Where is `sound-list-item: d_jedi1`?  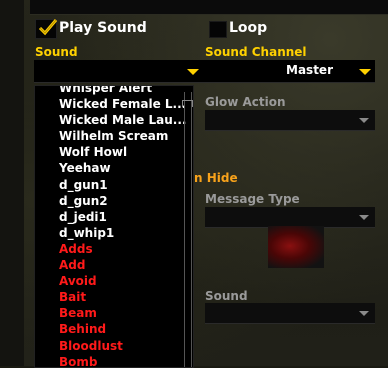 sound-list-item: d_jedi1 is located at coordinates (122, 217).